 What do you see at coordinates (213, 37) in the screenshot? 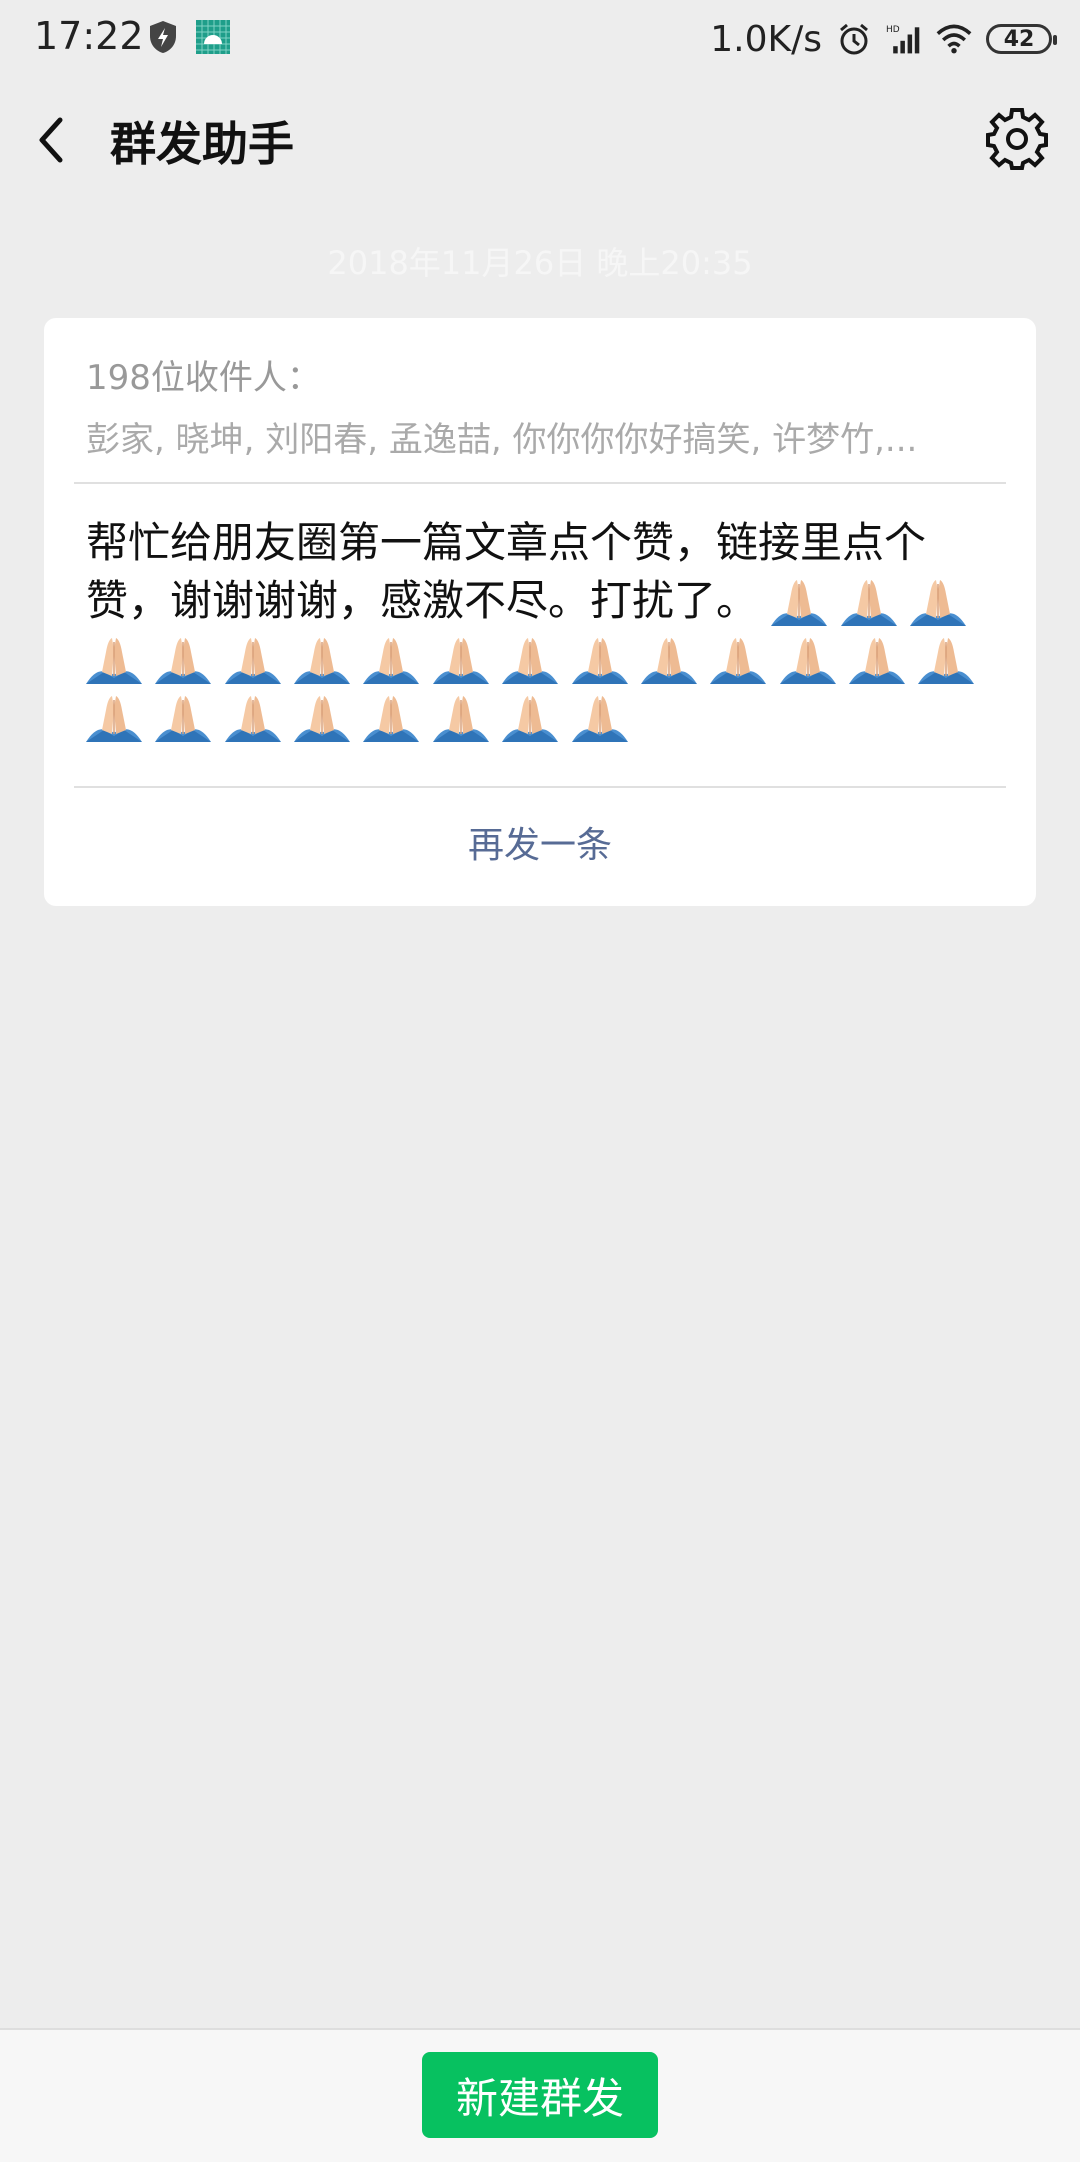
I see `android-app-icon` at bounding box center [213, 37].